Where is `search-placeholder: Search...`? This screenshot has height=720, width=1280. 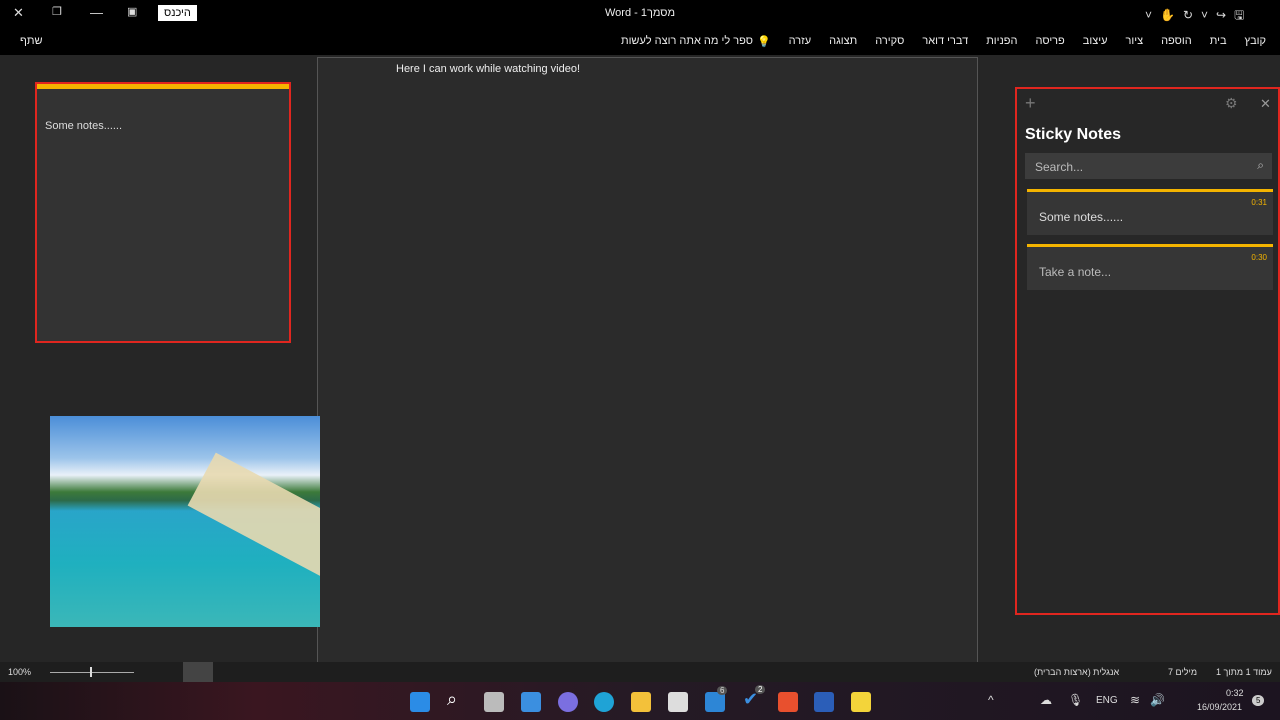
search-placeholder: Search... is located at coordinates (1059, 167).